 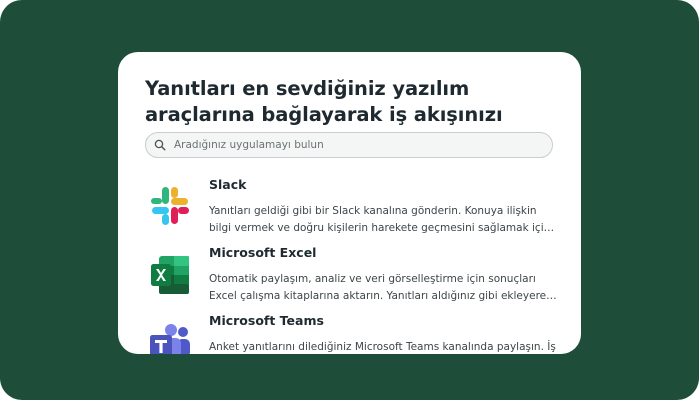 What do you see at coordinates (359, 145) in the screenshot?
I see `search-input` at bounding box center [359, 145].